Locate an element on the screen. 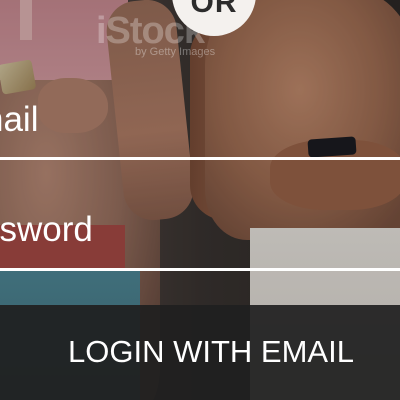 This screenshot has width=400, height=400. login-with-email-label: LOGIN WITH EMAIL is located at coordinates (211, 351).